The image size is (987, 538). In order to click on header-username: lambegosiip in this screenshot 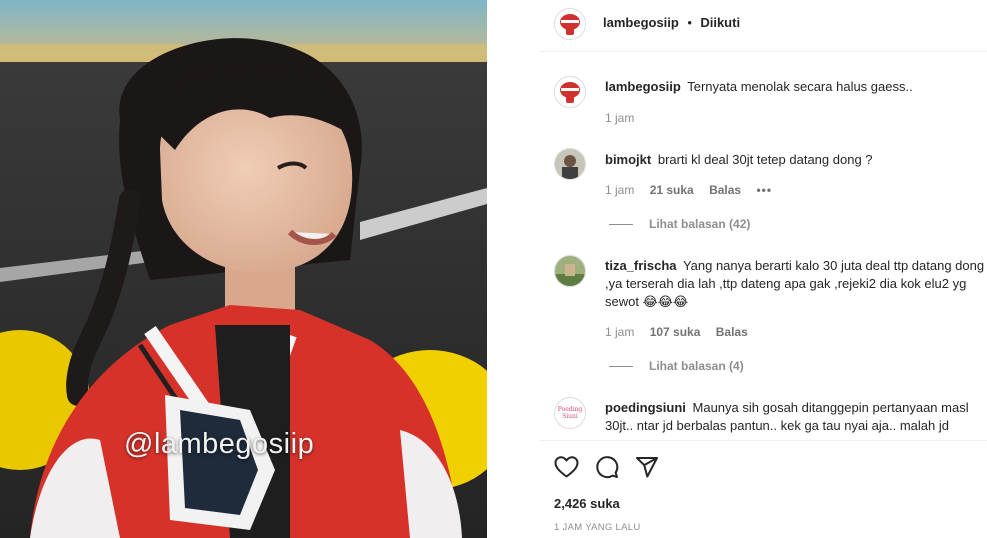, I will do `click(641, 22)`.